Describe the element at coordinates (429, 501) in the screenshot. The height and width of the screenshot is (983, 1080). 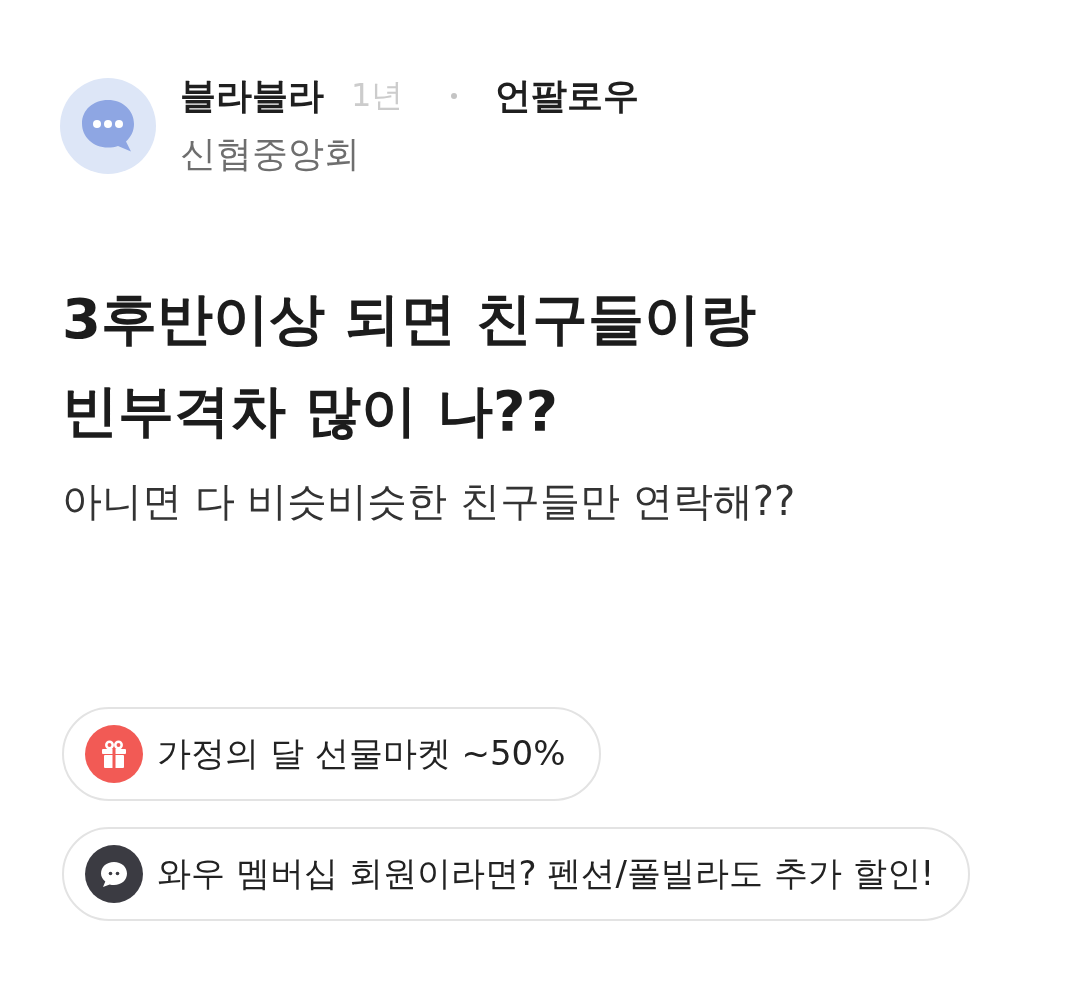
I see `post-body: 아니면 다 비슷비슷한 친구들만 연락해??` at that location.